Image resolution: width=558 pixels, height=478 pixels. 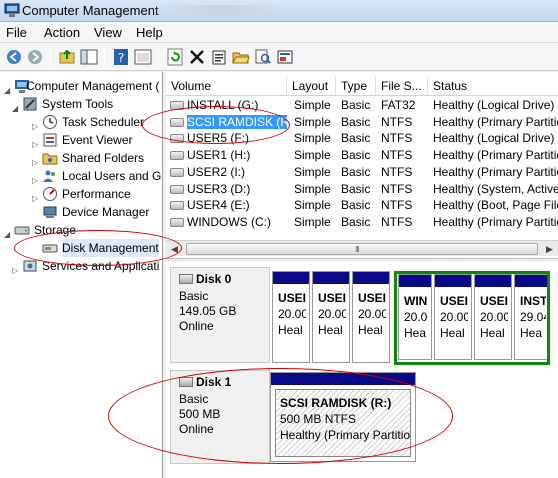 I want to click on partition-bar, so click(x=371, y=278).